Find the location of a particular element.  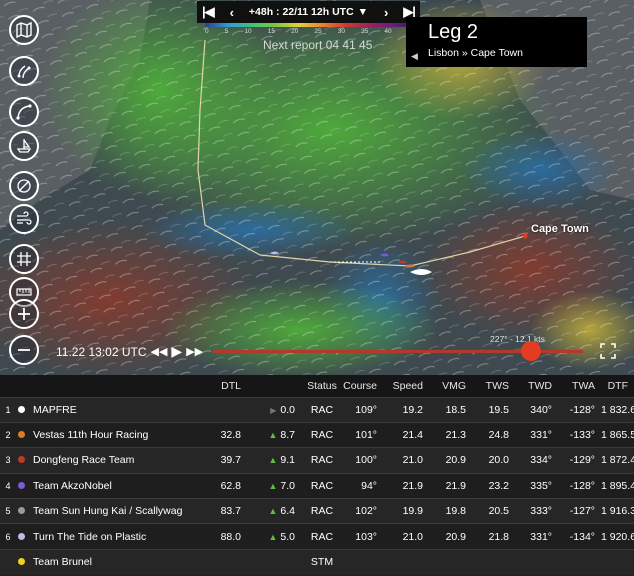

previous-icon: ‹ is located at coordinates (232, 12).